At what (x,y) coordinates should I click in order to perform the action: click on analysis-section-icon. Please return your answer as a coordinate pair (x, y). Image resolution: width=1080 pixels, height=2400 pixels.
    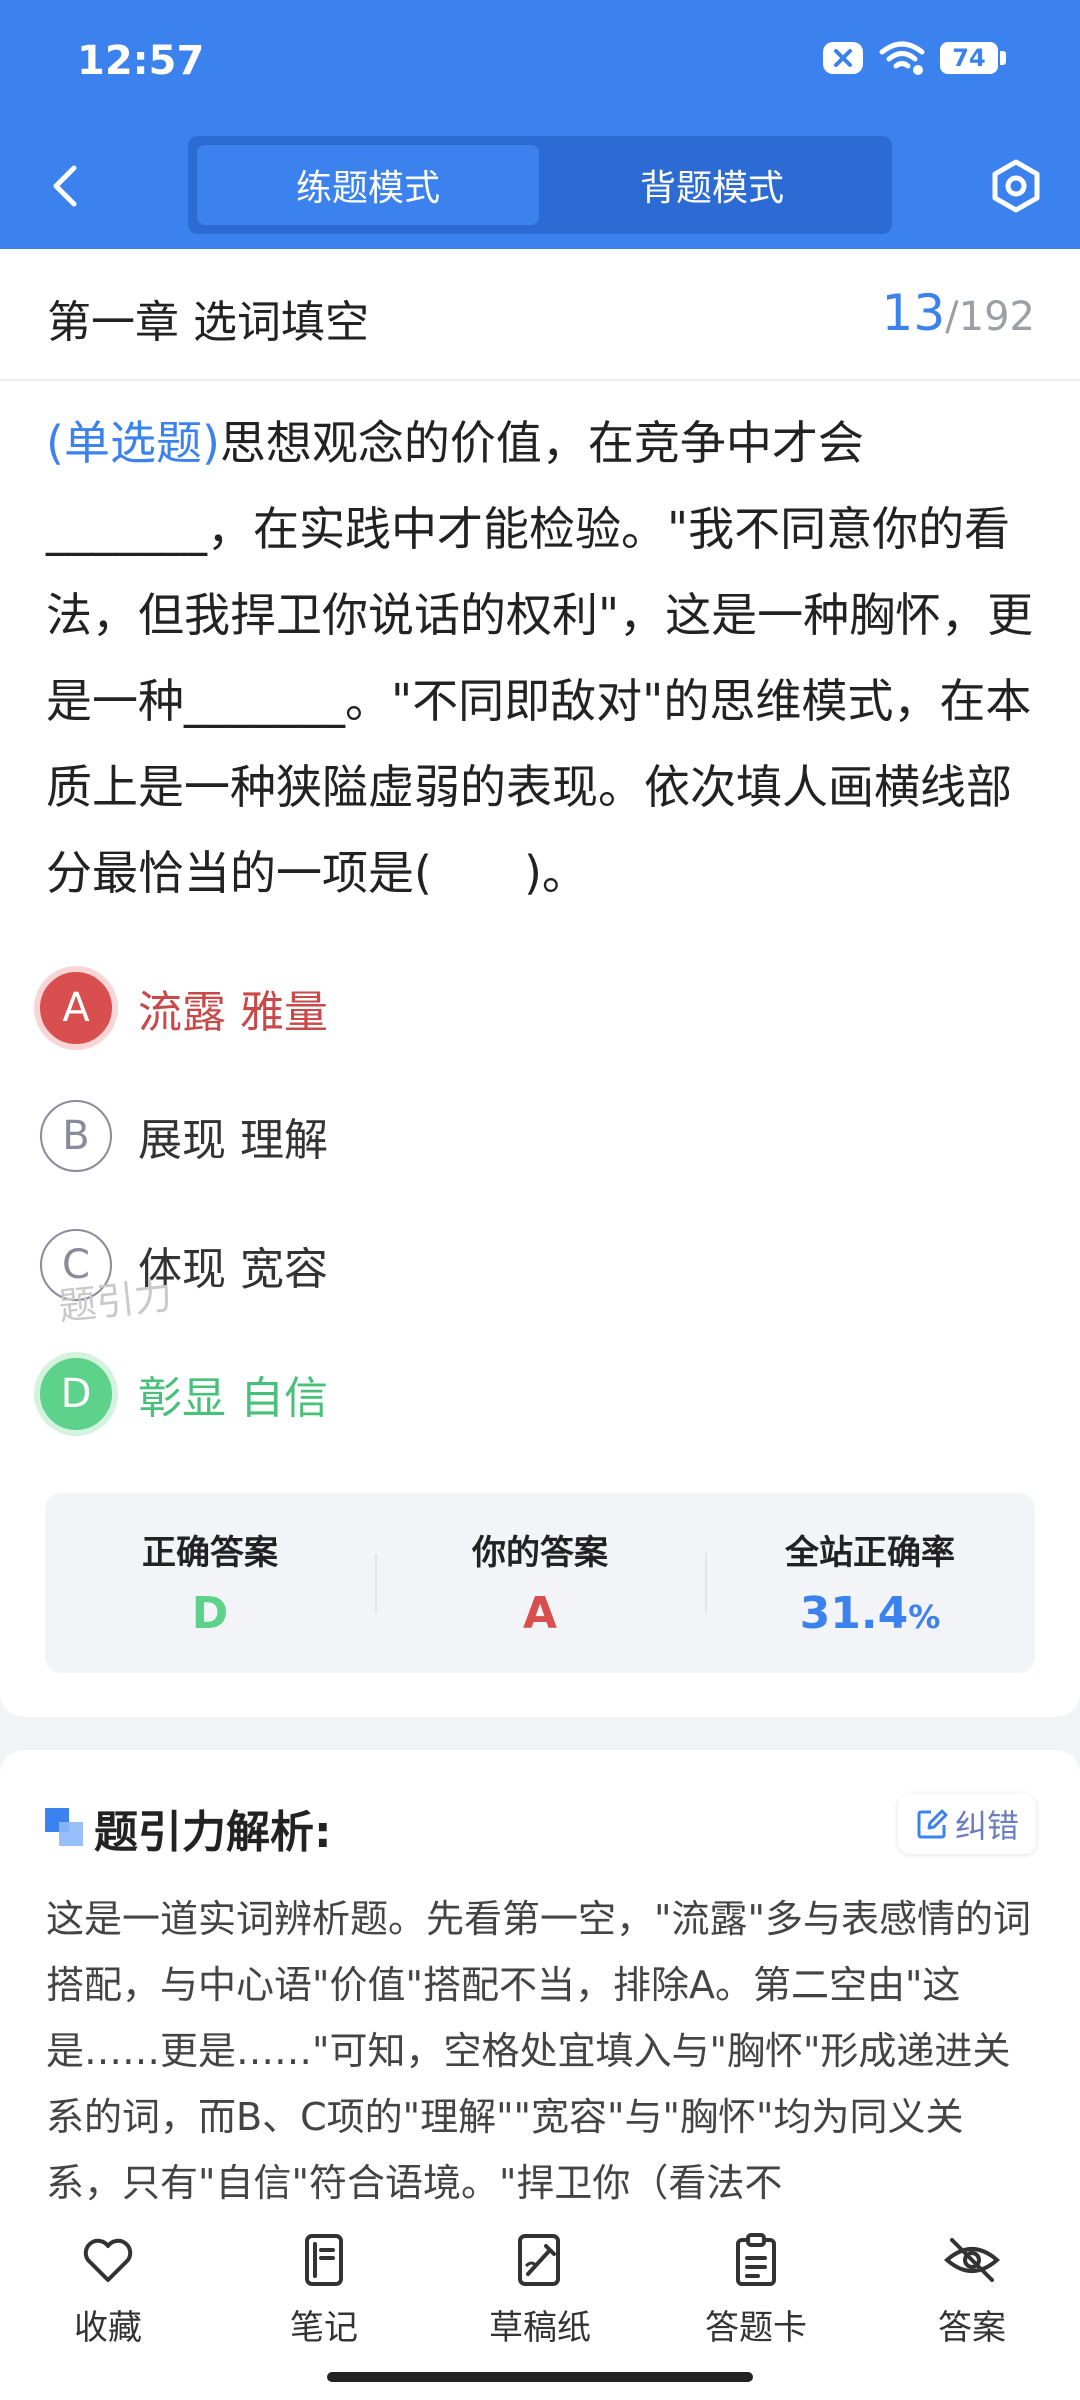
    Looking at the image, I should click on (64, 1827).